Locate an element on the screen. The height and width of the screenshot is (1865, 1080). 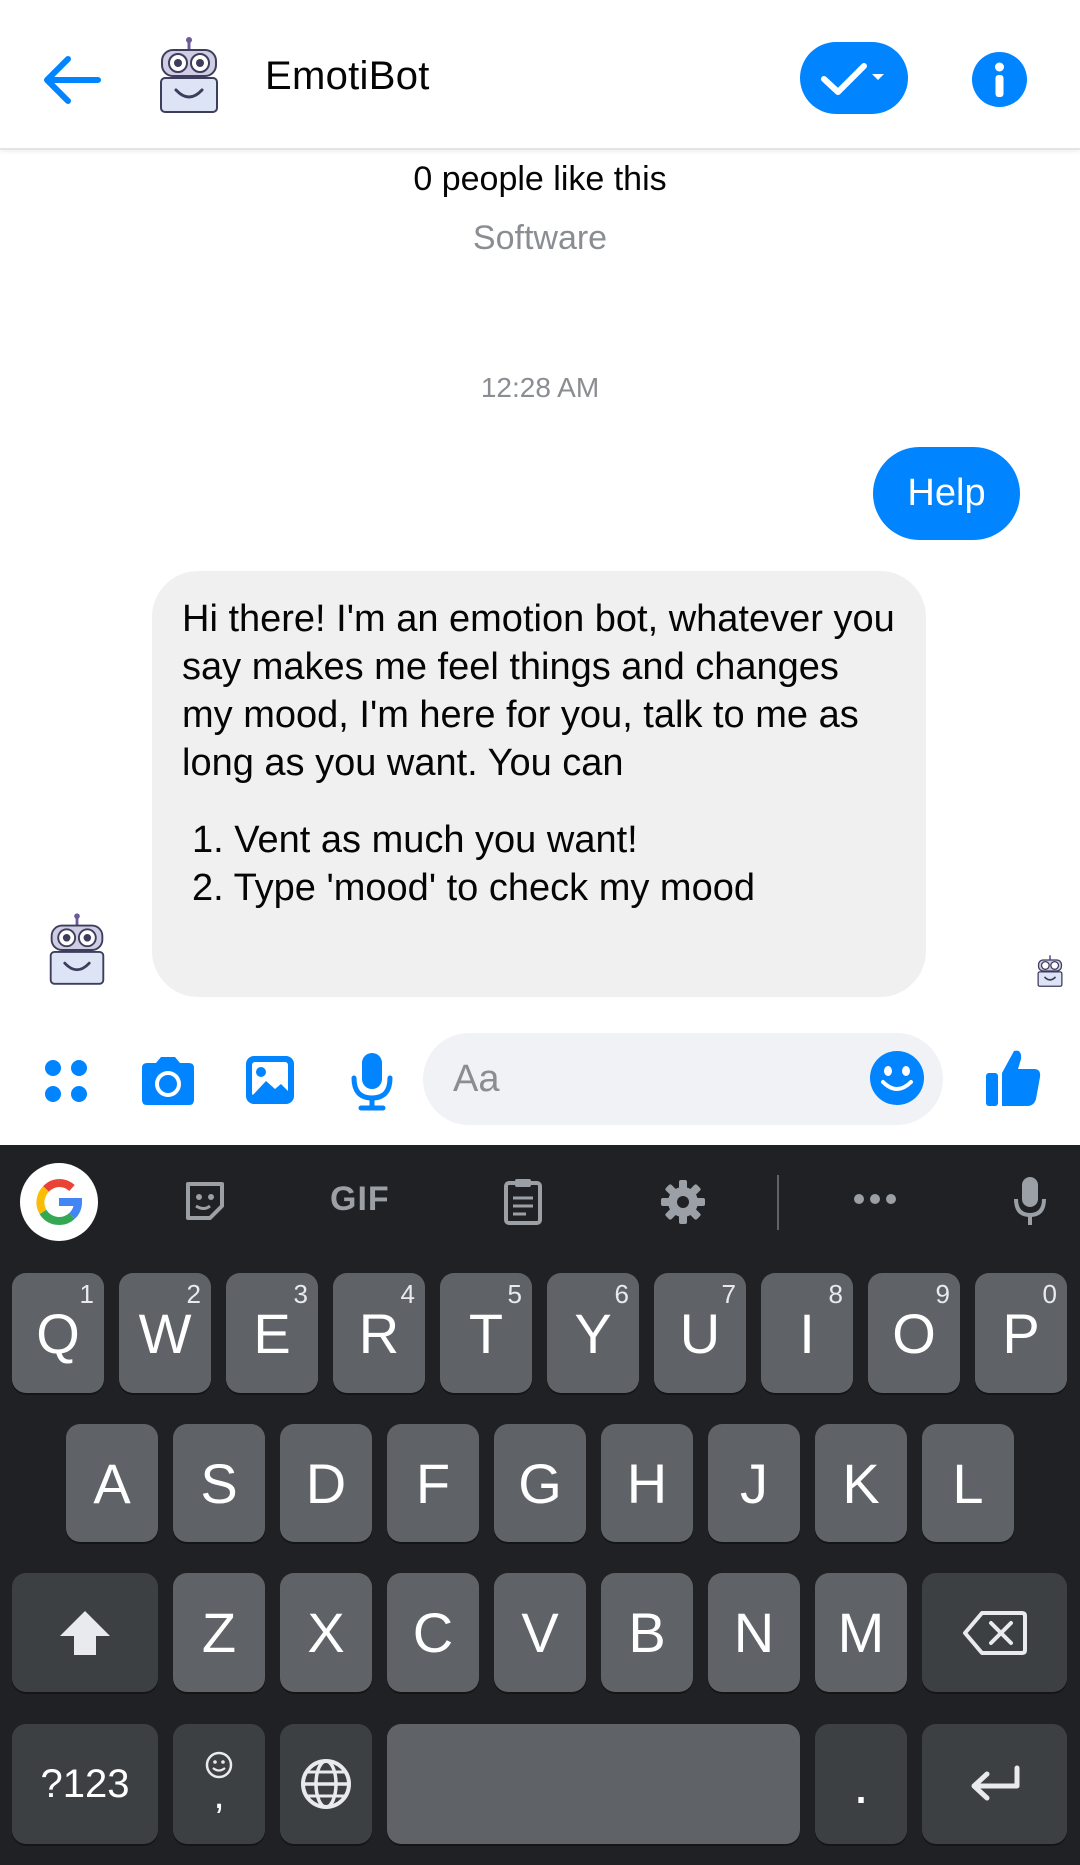
voice-icon is located at coordinates (1030, 1201).